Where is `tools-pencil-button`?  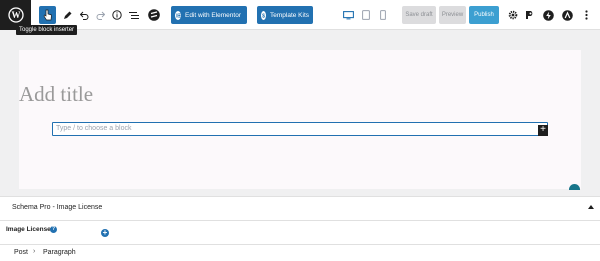
tools-pencil-button is located at coordinates (67, 15).